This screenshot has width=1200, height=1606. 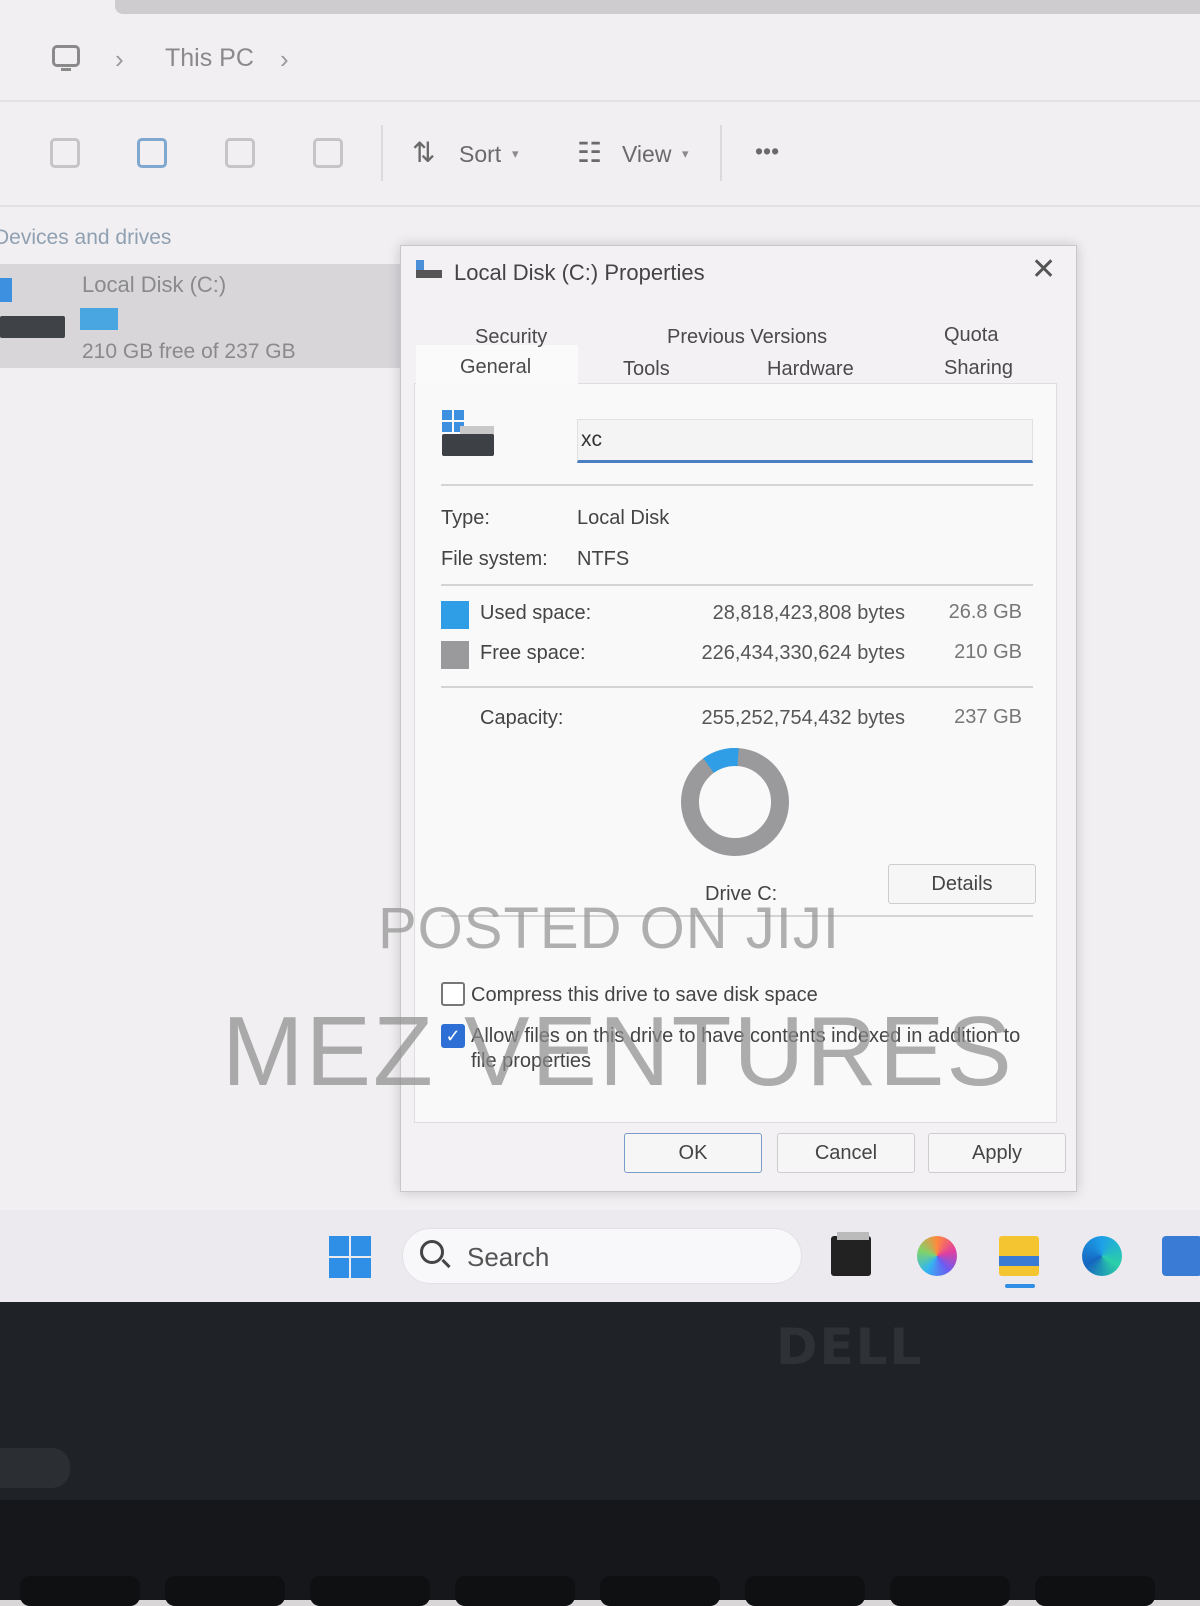 What do you see at coordinates (1020, 1286) in the screenshot?
I see `running-indicator` at bounding box center [1020, 1286].